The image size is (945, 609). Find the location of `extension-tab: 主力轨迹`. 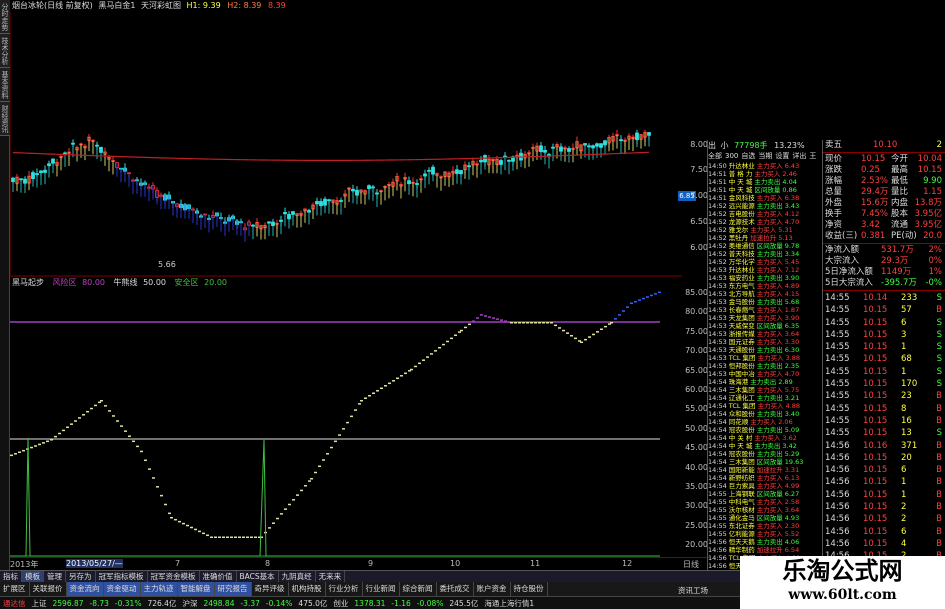

extension-tab: 主力轨迹 is located at coordinates (159, 589).